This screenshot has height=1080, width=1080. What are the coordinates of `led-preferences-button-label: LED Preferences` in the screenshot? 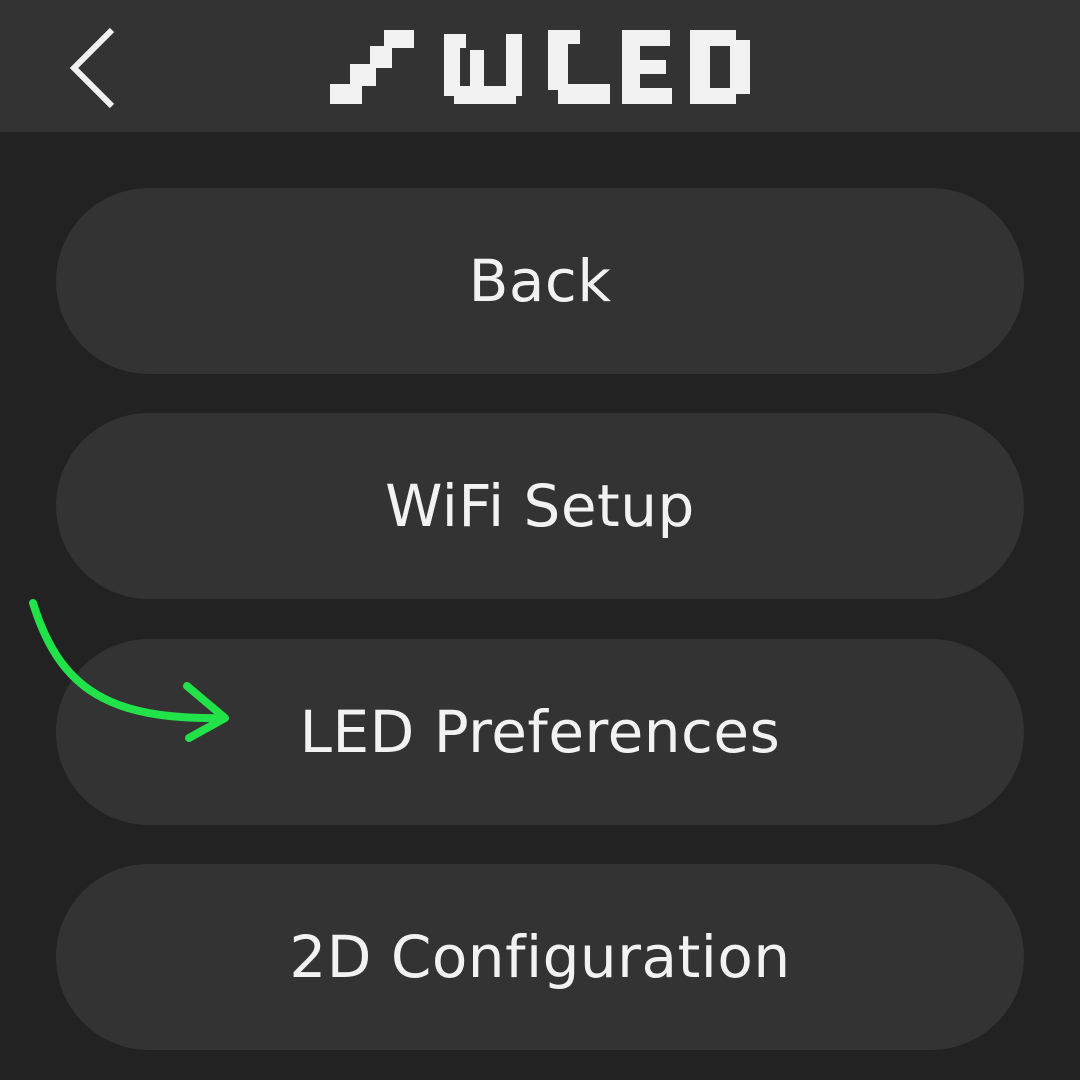 It's located at (540, 732).